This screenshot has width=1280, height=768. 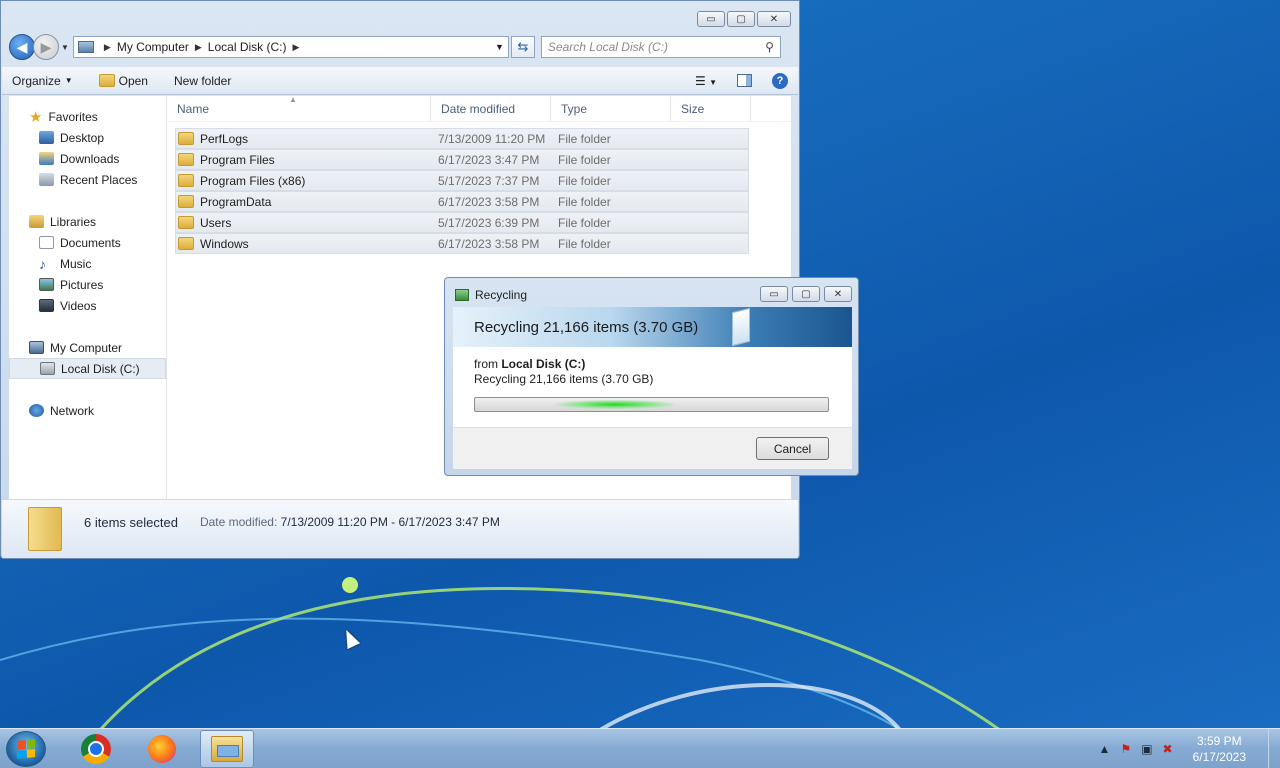 I want to click on new-folder-label: New folder, so click(x=202, y=80).